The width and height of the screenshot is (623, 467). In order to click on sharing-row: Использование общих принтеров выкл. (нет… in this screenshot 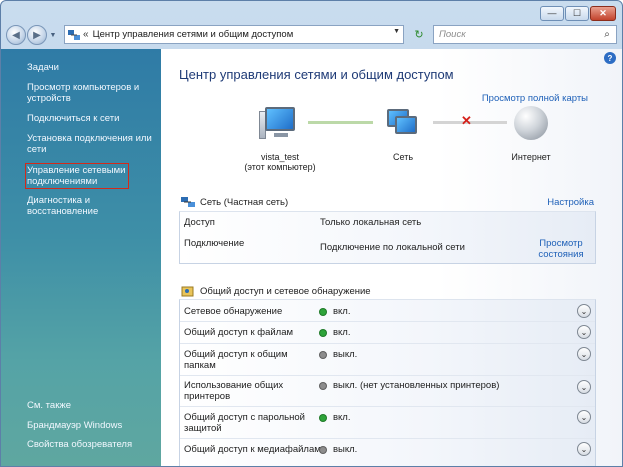, I will do `click(387, 393)`.